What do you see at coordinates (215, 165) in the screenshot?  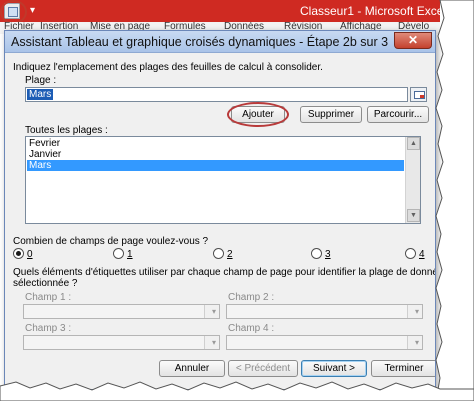 I see `list-item-selected: Mars` at bounding box center [215, 165].